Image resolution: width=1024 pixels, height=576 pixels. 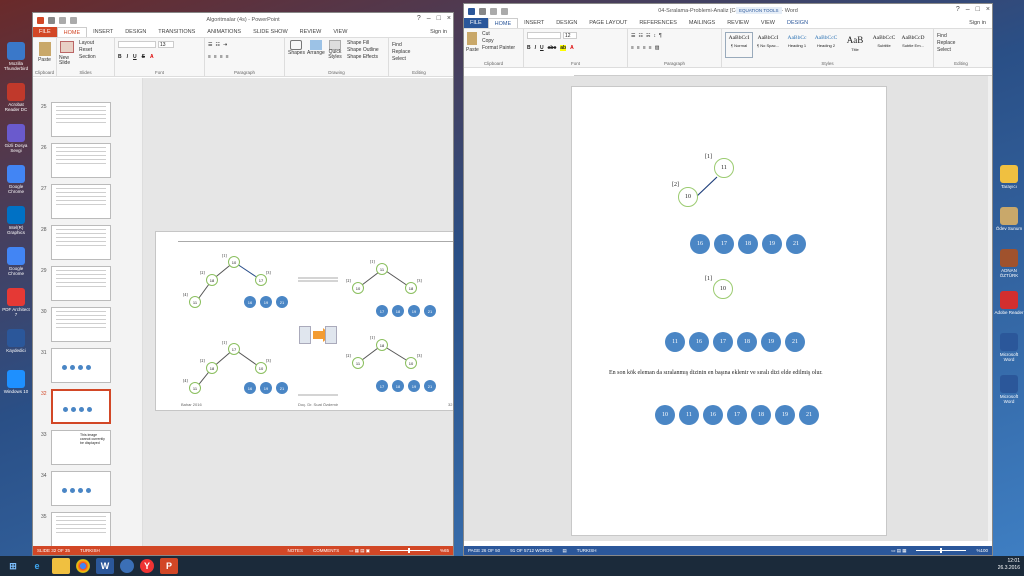 What do you see at coordinates (16, 302) in the screenshot?
I see `desktop-shortcut: PDF Architect 7` at bounding box center [16, 302].